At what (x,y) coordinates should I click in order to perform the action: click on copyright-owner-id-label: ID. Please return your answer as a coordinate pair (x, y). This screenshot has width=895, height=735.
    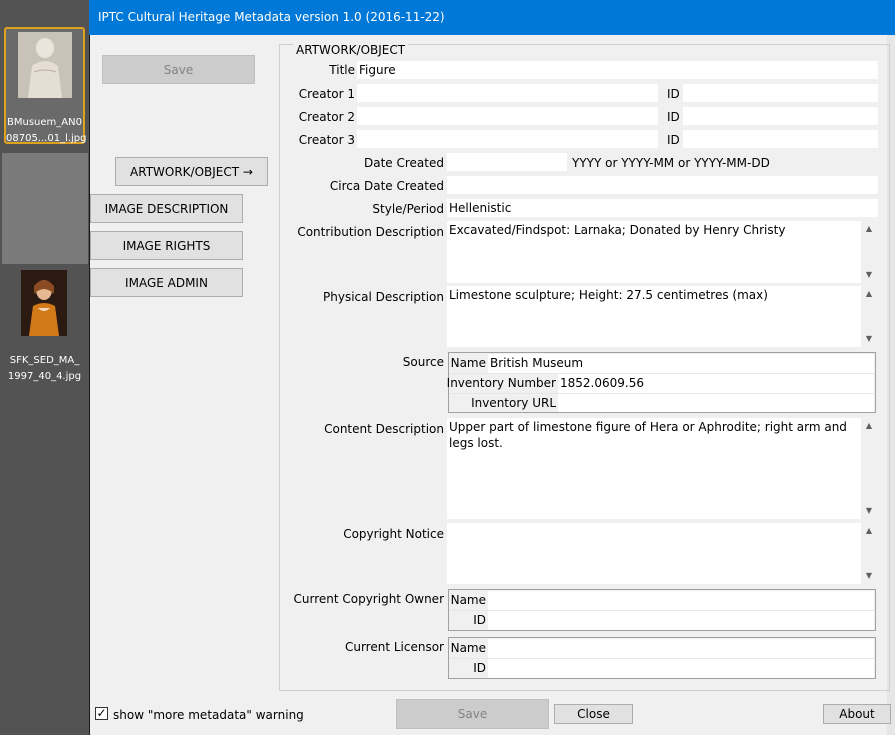
    Looking at the image, I should click on (479, 620).